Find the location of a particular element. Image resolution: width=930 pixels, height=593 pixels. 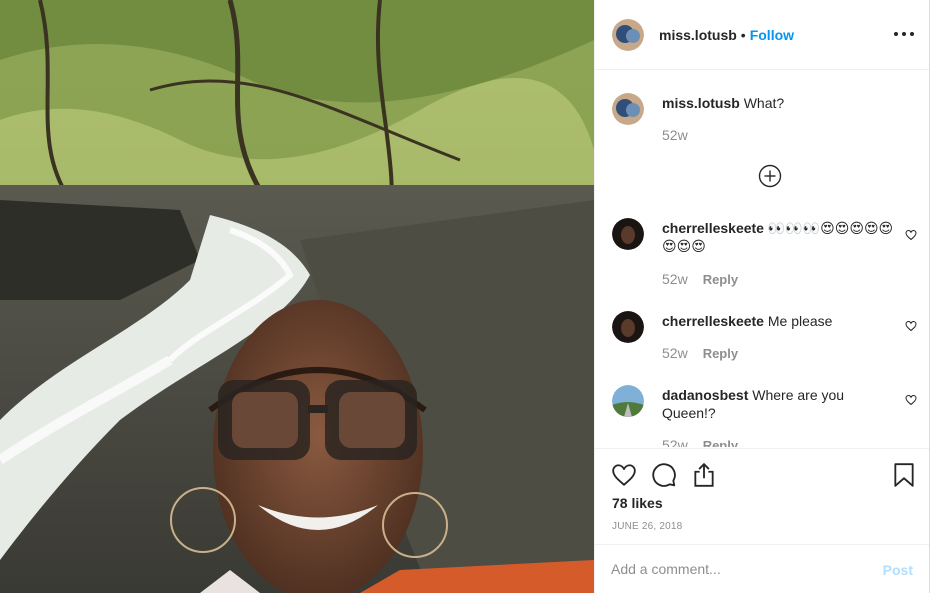

more-options-icon is located at coordinates (904, 34).